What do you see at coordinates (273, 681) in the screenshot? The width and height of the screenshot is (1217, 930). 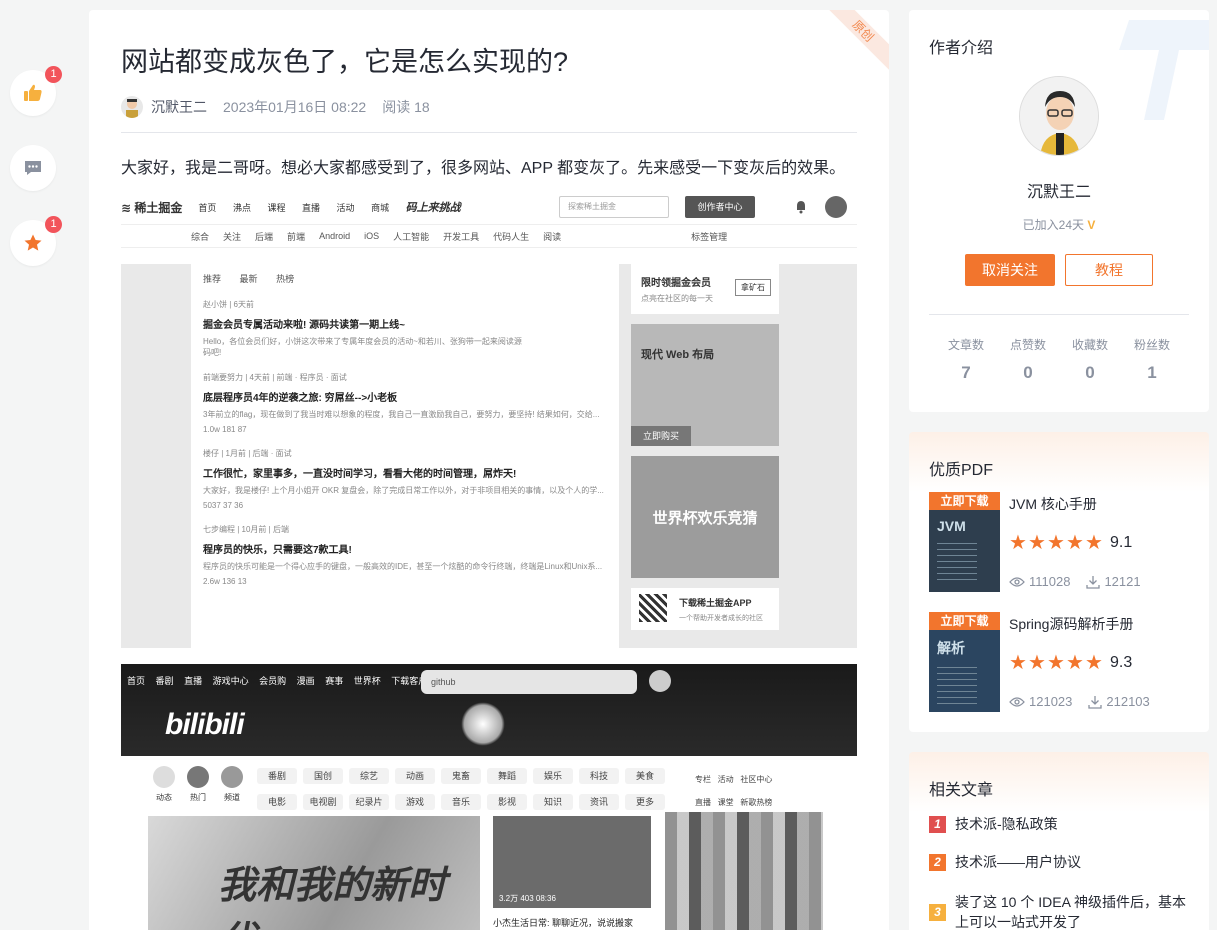 I see `bili-nav-item: 会员购` at bounding box center [273, 681].